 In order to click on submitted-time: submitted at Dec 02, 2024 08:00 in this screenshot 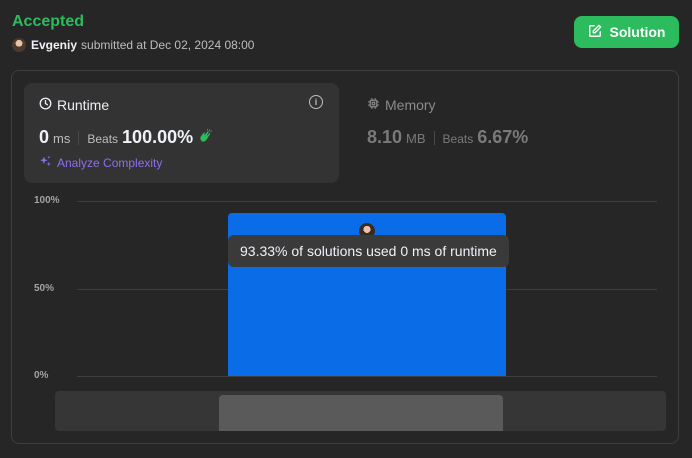, I will do `click(168, 45)`.